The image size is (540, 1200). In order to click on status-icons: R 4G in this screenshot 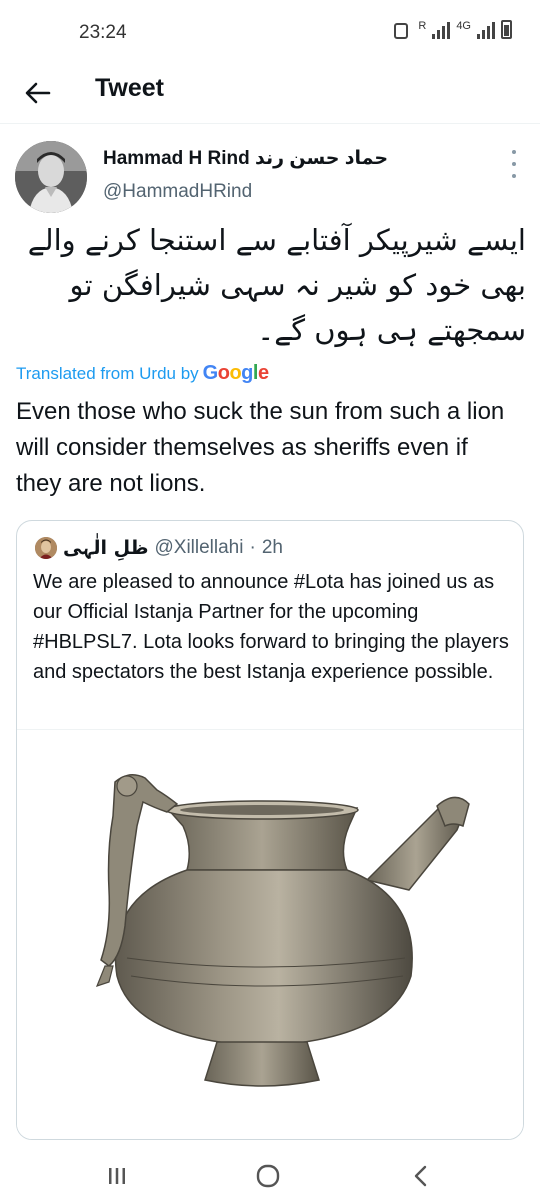, I will do `click(453, 29)`.